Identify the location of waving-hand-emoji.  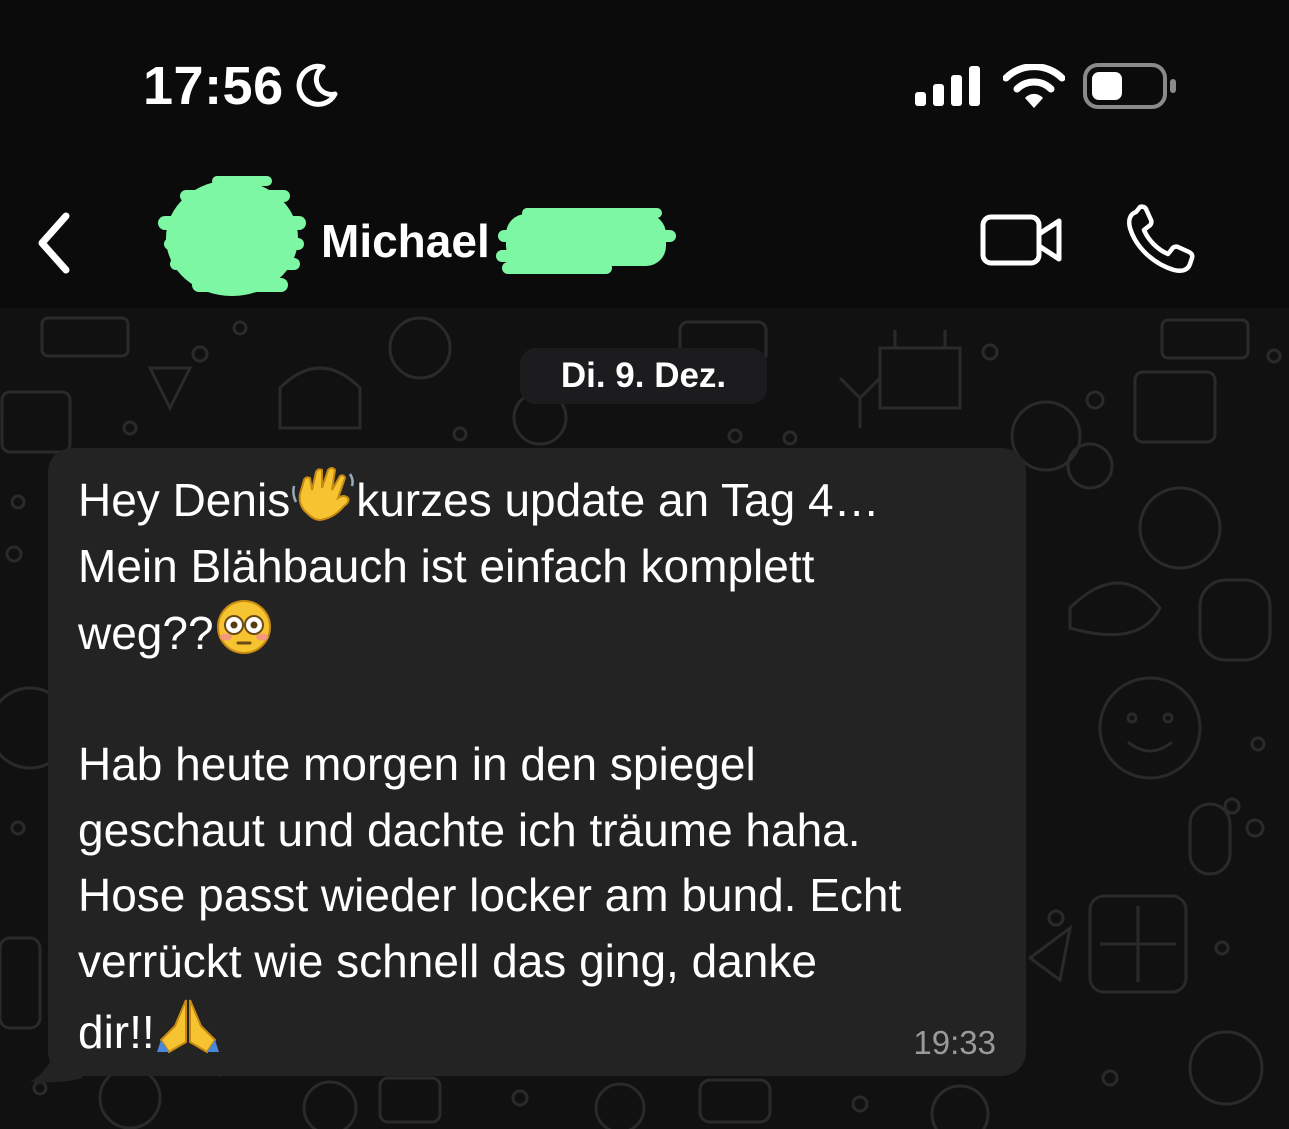
(323, 494).